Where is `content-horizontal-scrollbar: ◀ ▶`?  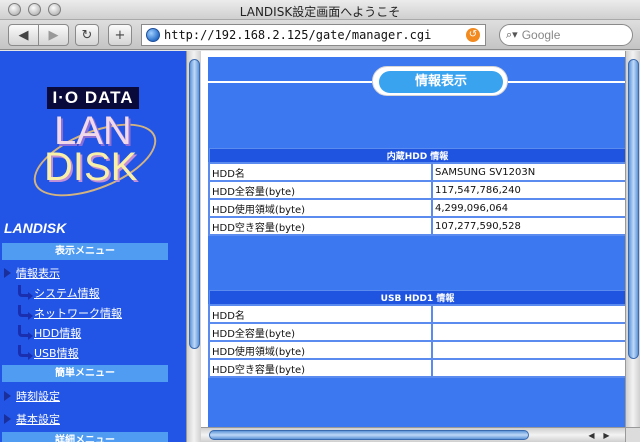
content-horizontal-scrollbar: ◀ ▶ is located at coordinates (413, 434).